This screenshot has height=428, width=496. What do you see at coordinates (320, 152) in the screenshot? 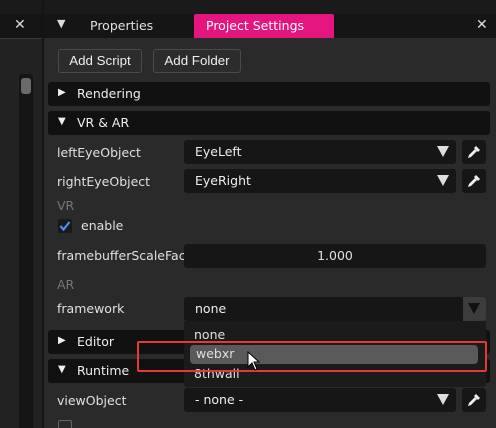
I see `left-eye-select: EyeLeft` at bounding box center [320, 152].